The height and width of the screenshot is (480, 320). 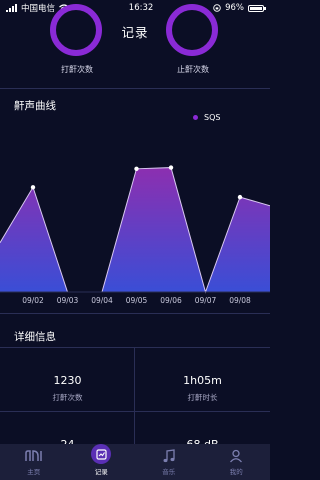 I want to click on profile-icon, so click(x=236, y=456).